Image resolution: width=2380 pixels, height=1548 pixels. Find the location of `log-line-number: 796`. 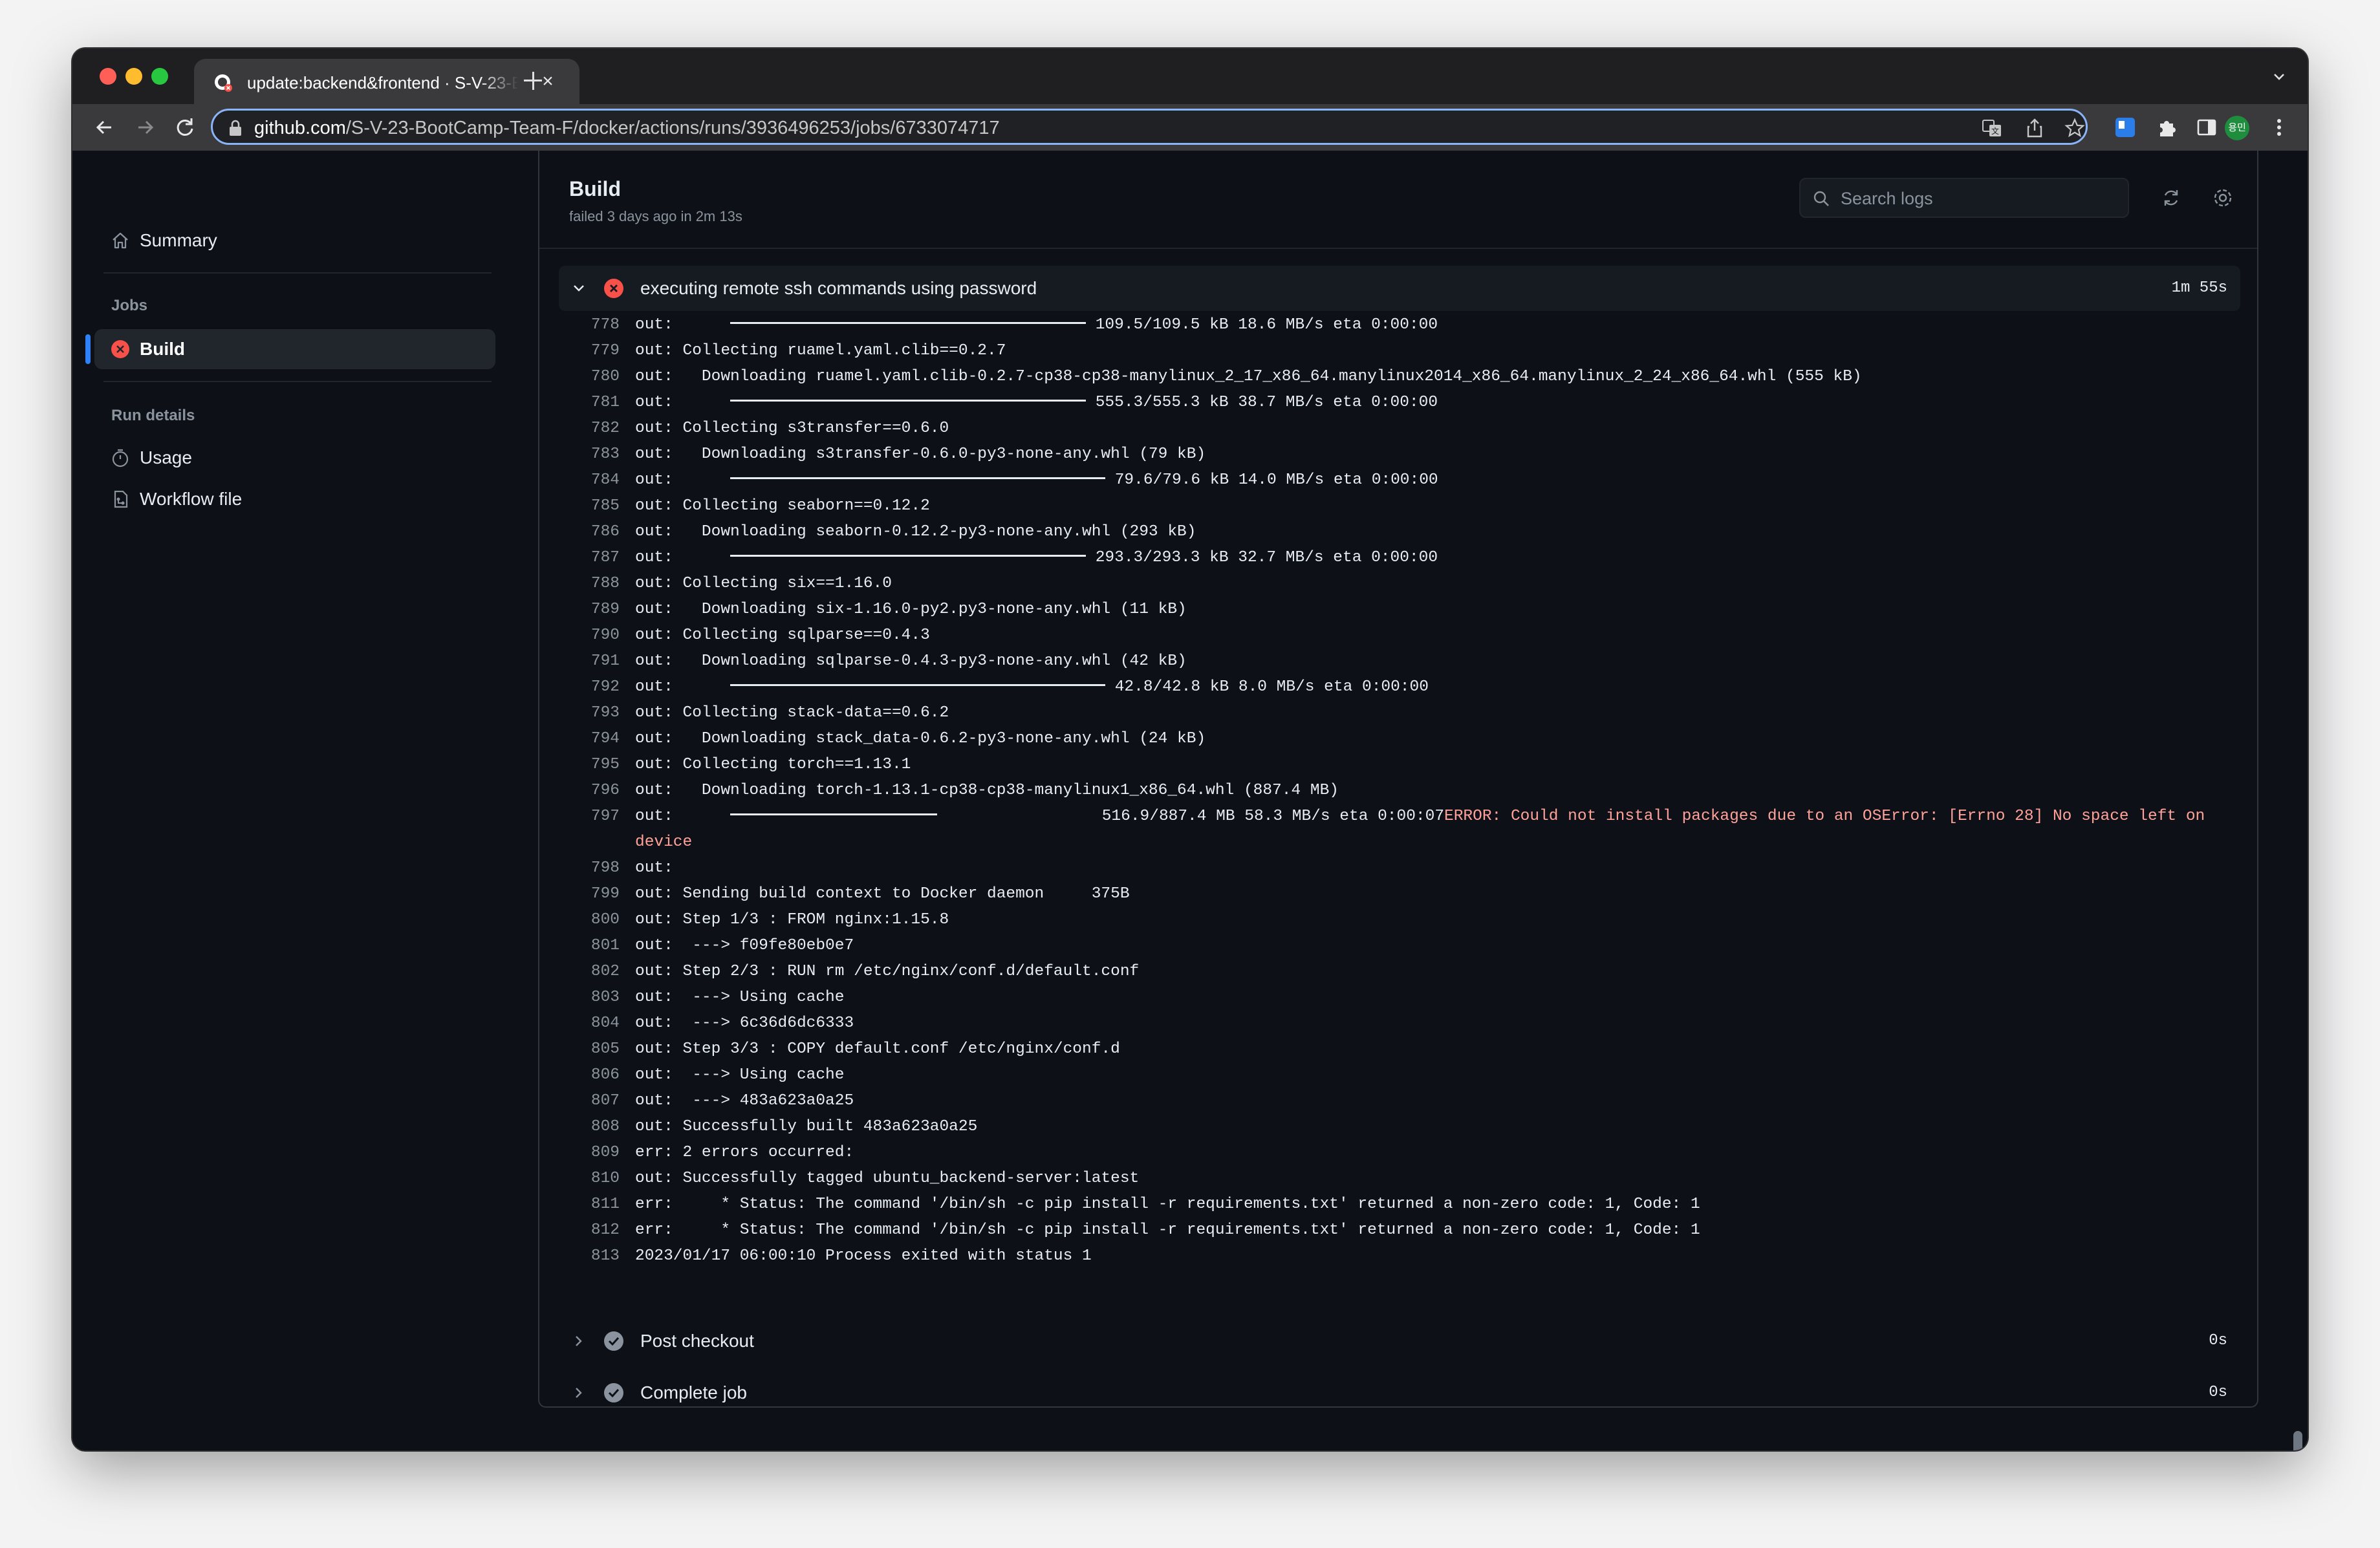

log-line-number: 796 is located at coordinates (589, 791).